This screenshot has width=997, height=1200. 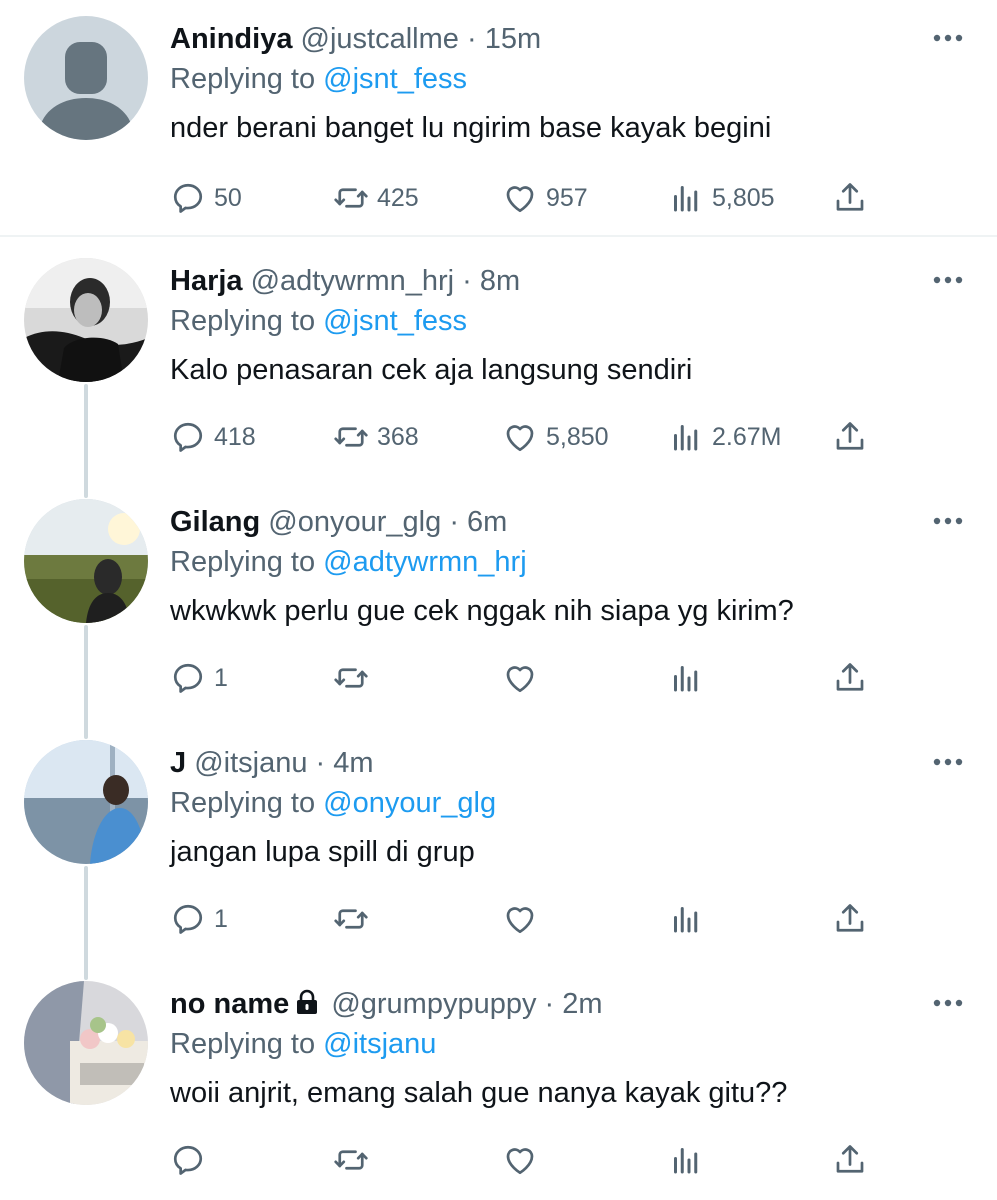 What do you see at coordinates (376, 198) in the screenshot?
I see `retweet-button: 425` at bounding box center [376, 198].